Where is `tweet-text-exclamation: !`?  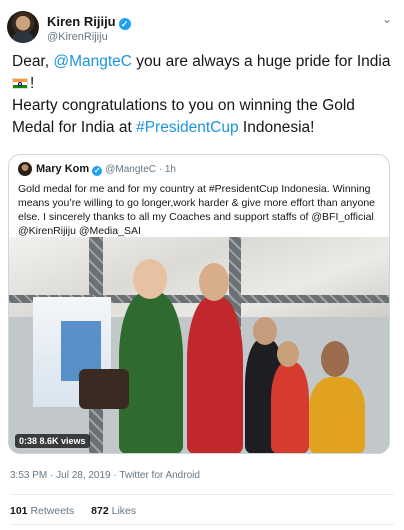
tweet-text-exclamation: ! is located at coordinates (32, 83).